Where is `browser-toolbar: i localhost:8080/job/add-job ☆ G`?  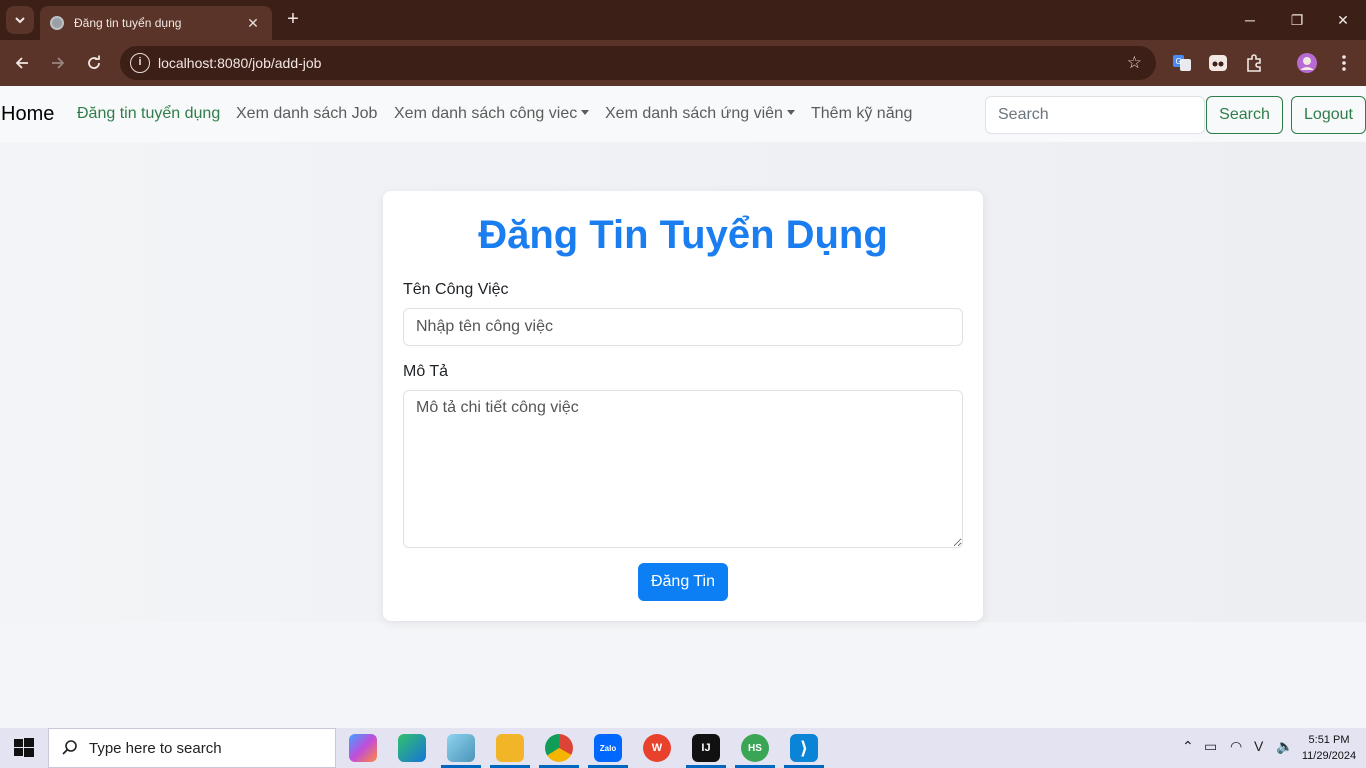
browser-toolbar: i localhost:8080/job/add-job ☆ G is located at coordinates (683, 63).